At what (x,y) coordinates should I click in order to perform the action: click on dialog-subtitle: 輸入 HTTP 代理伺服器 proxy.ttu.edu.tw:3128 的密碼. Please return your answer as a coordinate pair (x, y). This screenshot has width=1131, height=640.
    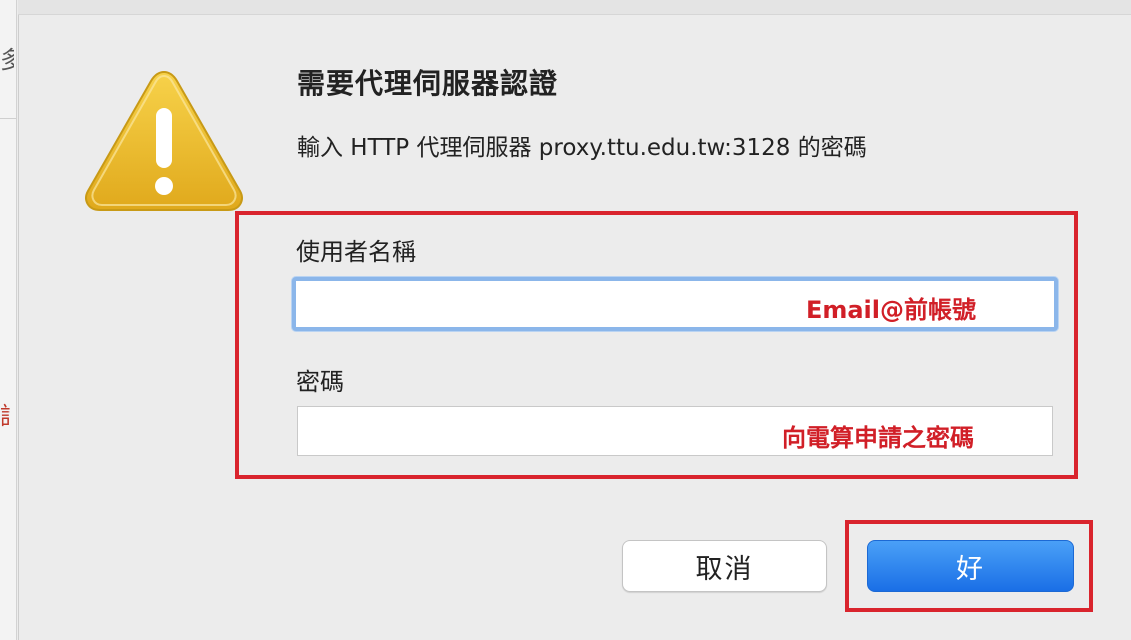
    Looking at the image, I should click on (582, 148).